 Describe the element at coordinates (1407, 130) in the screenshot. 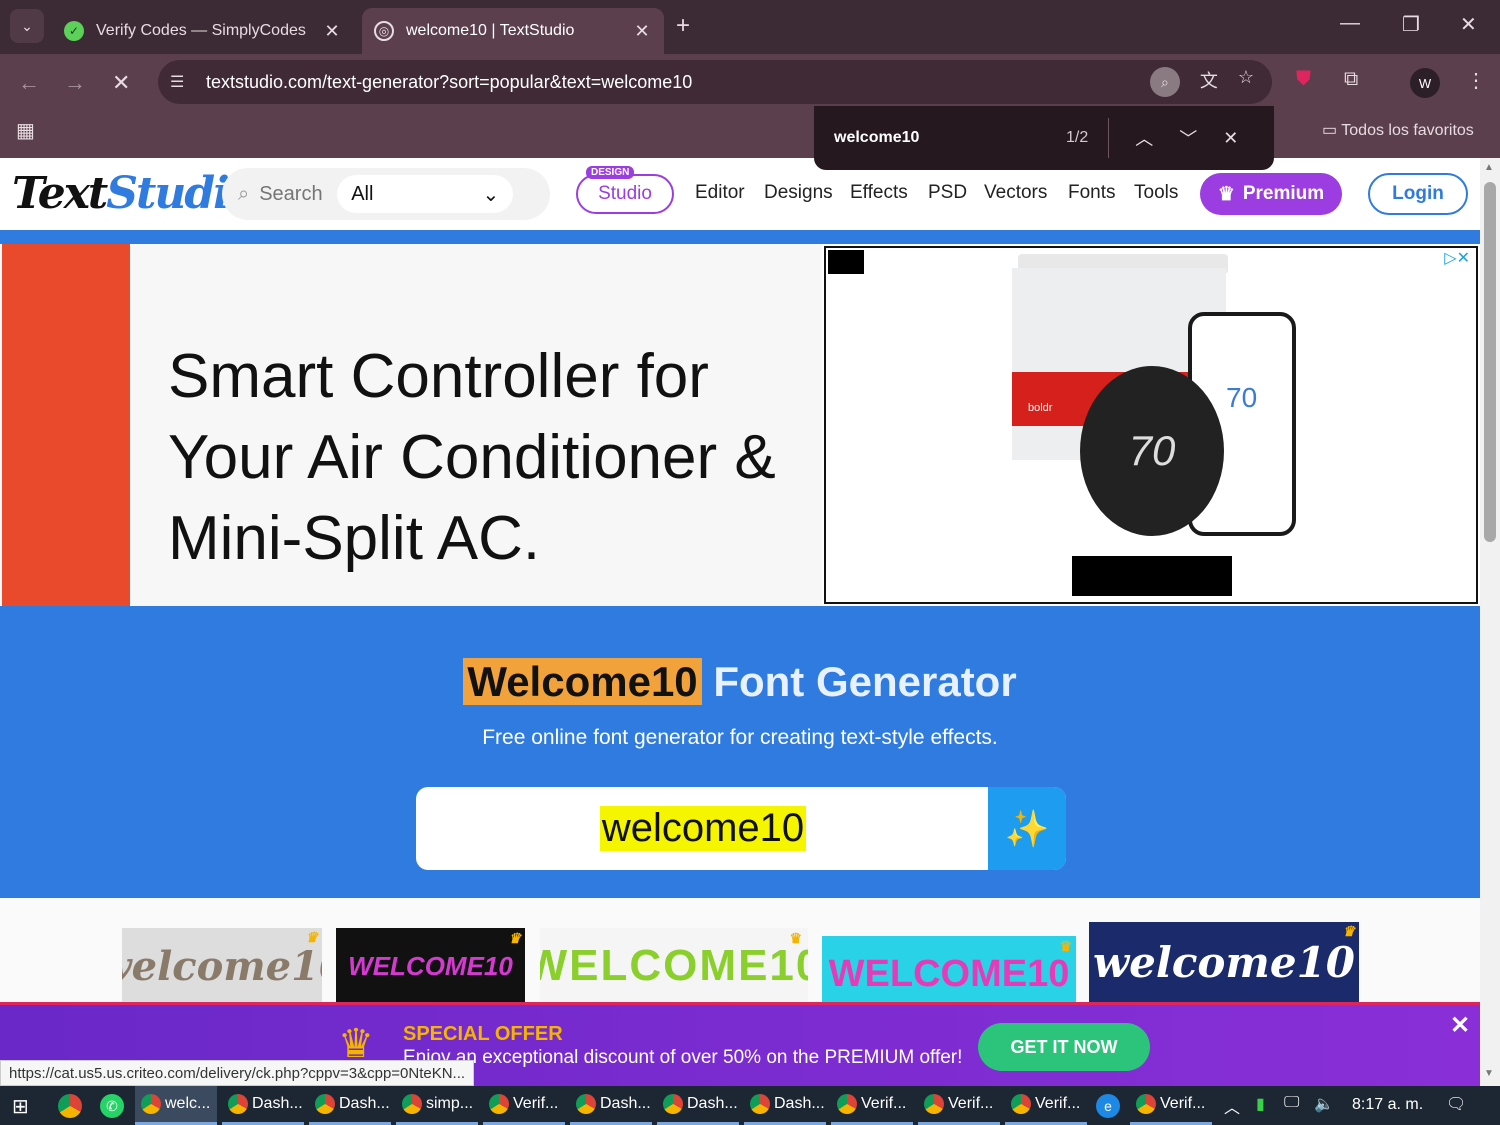

I see `all-bookmarks-label: Todos los favoritos` at that location.